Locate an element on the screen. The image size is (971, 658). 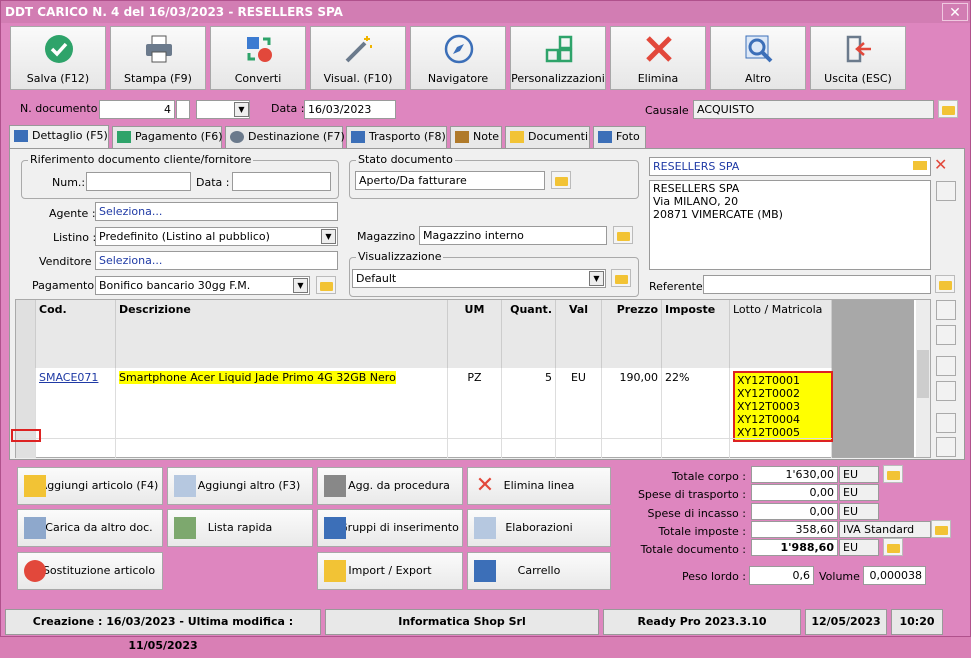
item-um: PZ is located at coordinates (475, 413).